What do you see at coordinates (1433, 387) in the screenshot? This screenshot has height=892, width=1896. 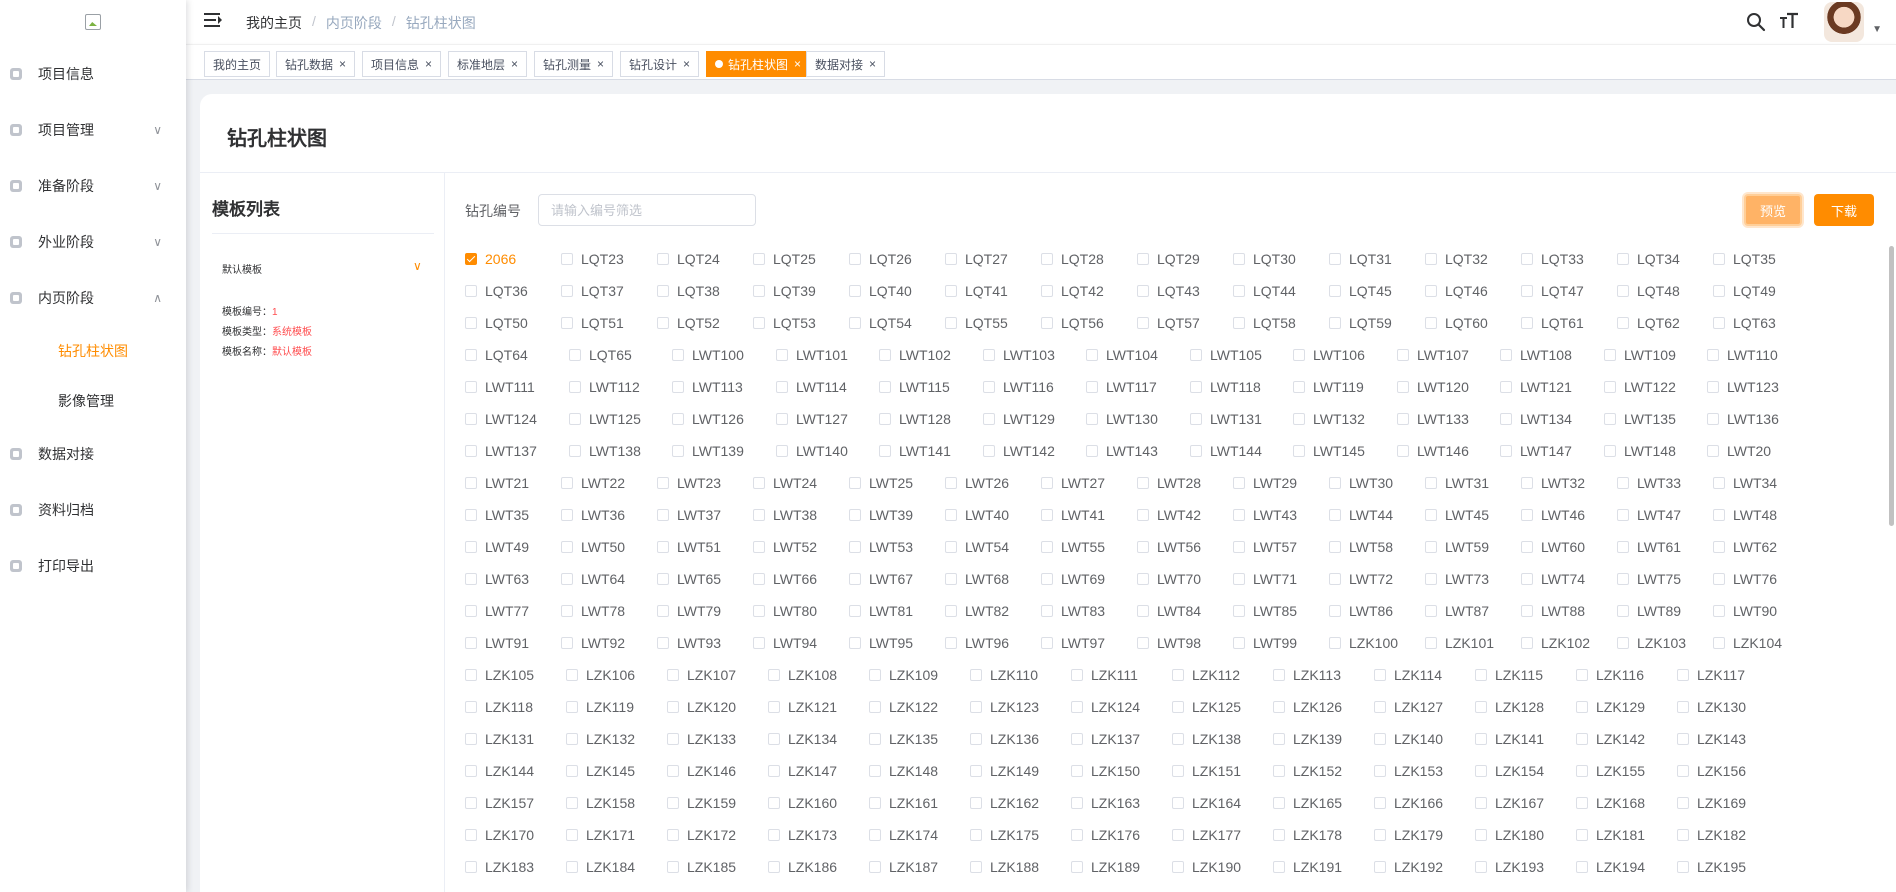 I see `borehole-checkbox: LWT120` at bounding box center [1433, 387].